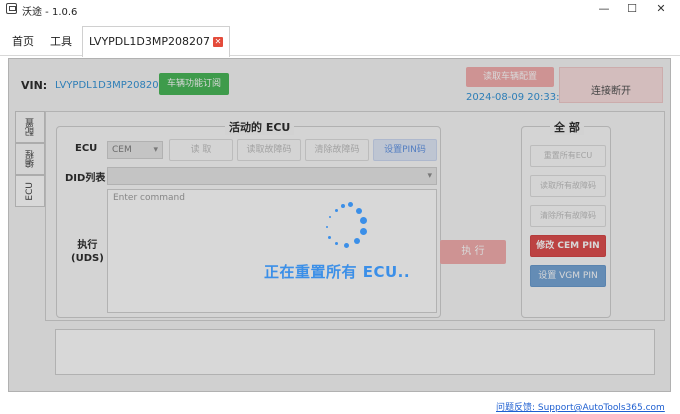 The image size is (680, 414). What do you see at coordinates (340, 9) in the screenshot?
I see `title-bar: 沃途 - 1.0.6 — ☐ ✕` at bounding box center [340, 9].